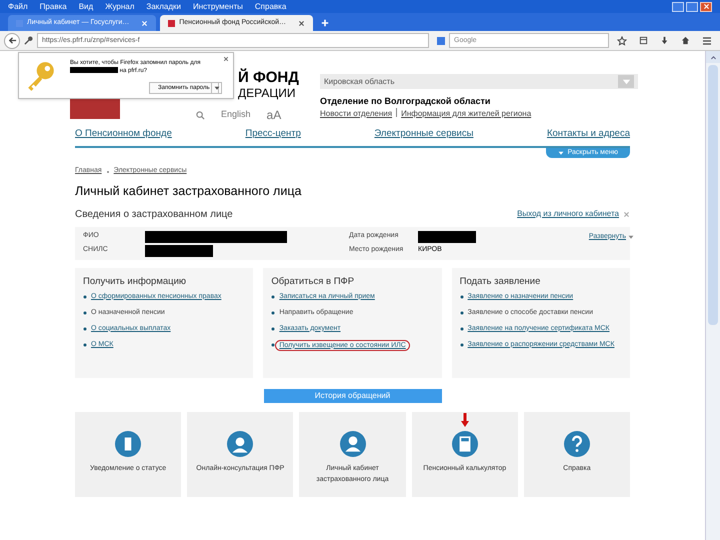  Describe the element at coordinates (164, 6) in the screenshot. I see `menu-item: Закладки` at that location.